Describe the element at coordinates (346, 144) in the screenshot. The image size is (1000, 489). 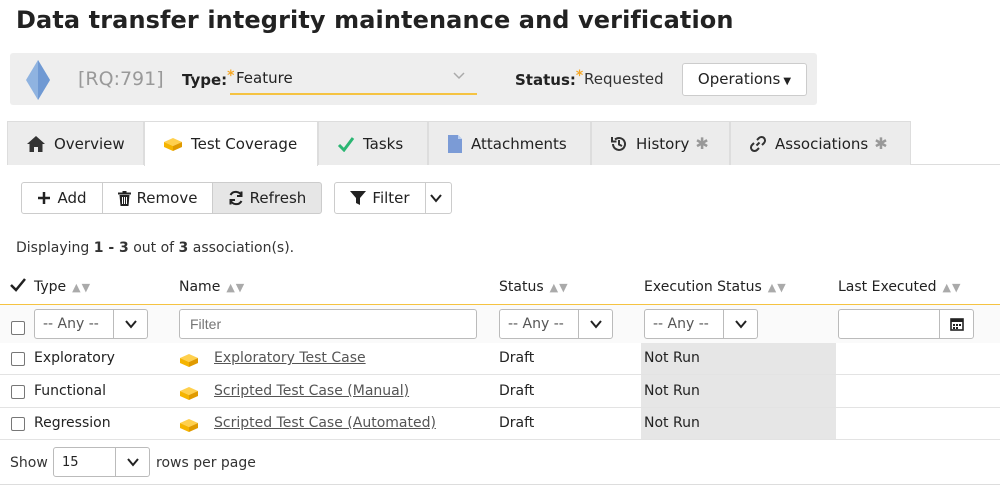
I see `check-icon` at that location.